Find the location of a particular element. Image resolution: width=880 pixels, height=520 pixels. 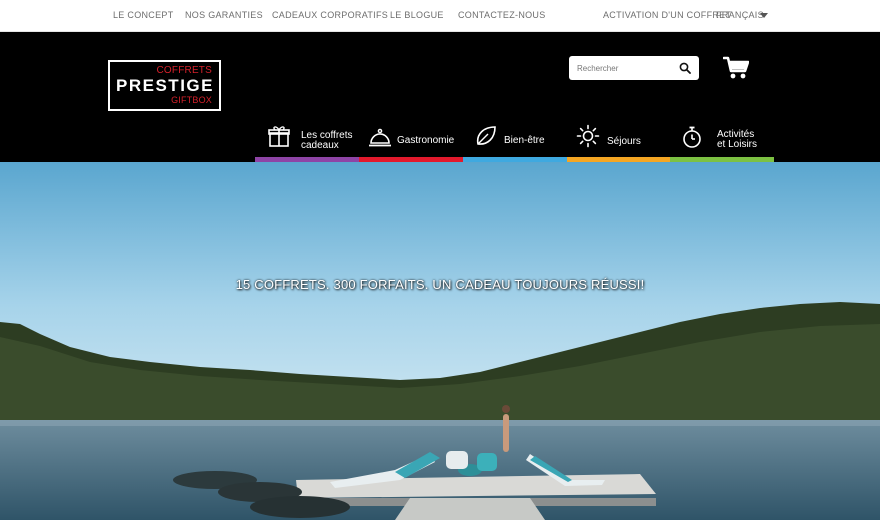

nav-label-line1: Séjours is located at coordinates (624, 141).